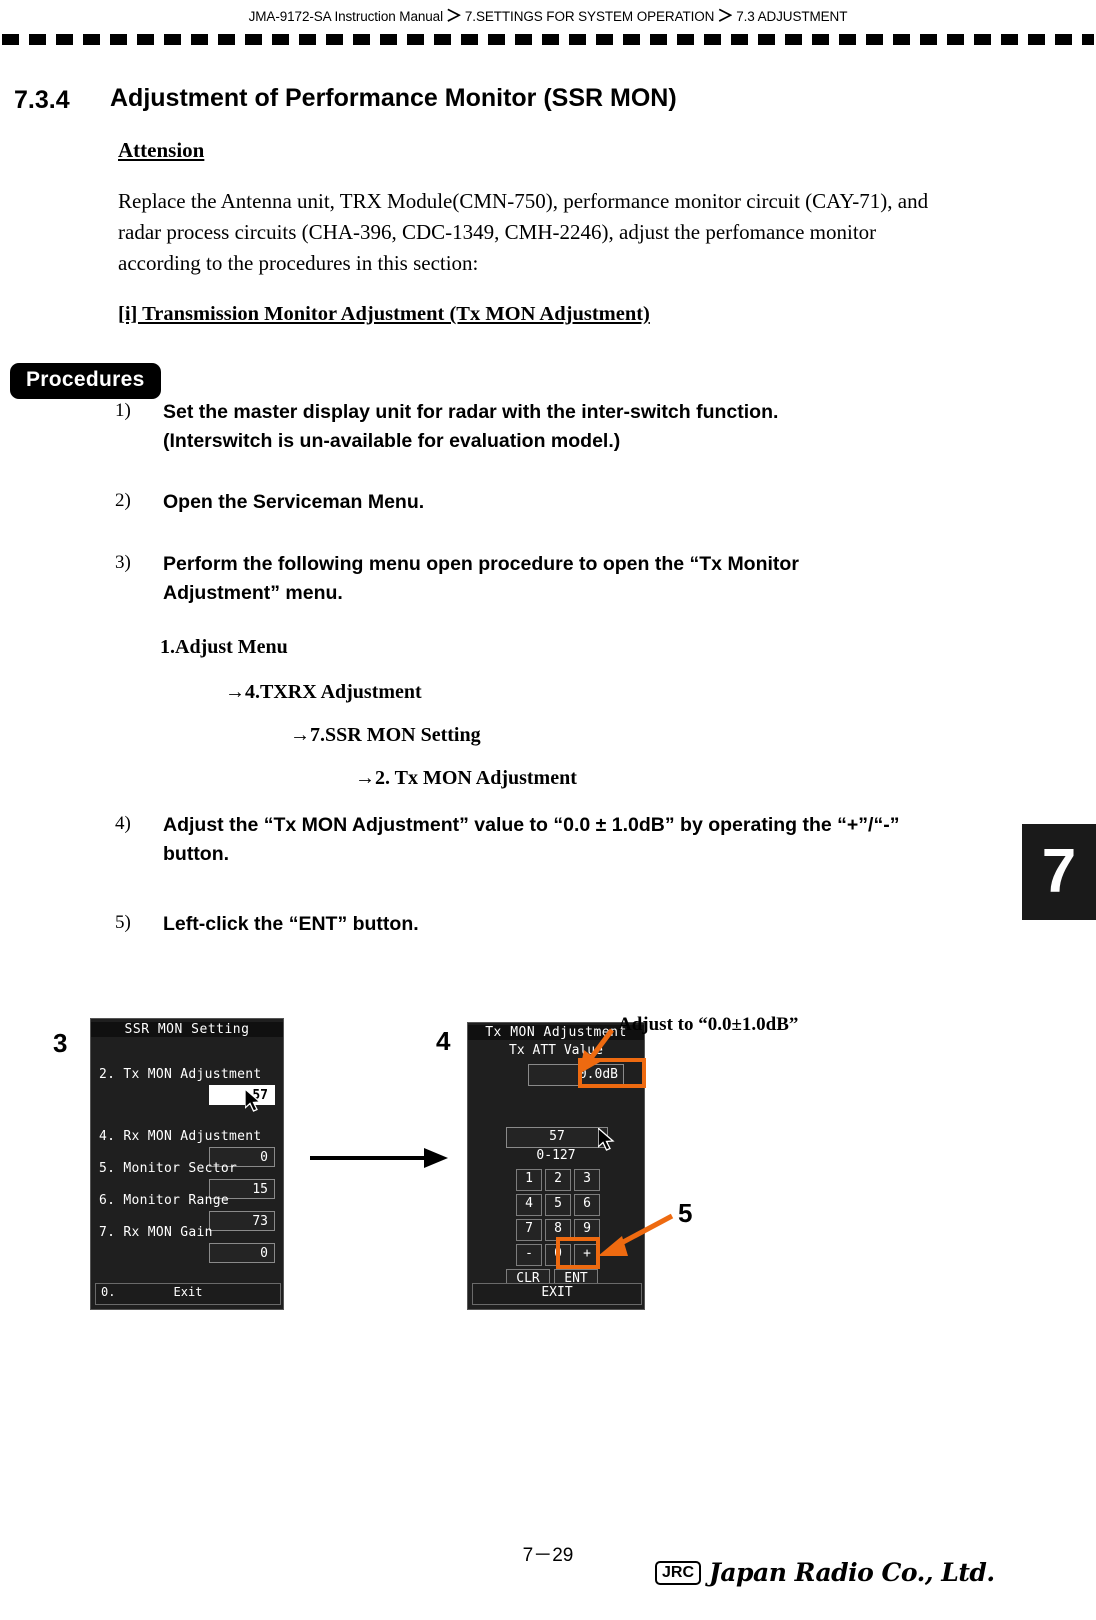 Image resolution: width=1096 pixels, height=1620 pixels. What do you see at coordinates (852, 1572) in the screenshot?
I see `jrc-logo-wordmark: Japan Radio Co., Ltd.` at bounding box center [852, 1572].